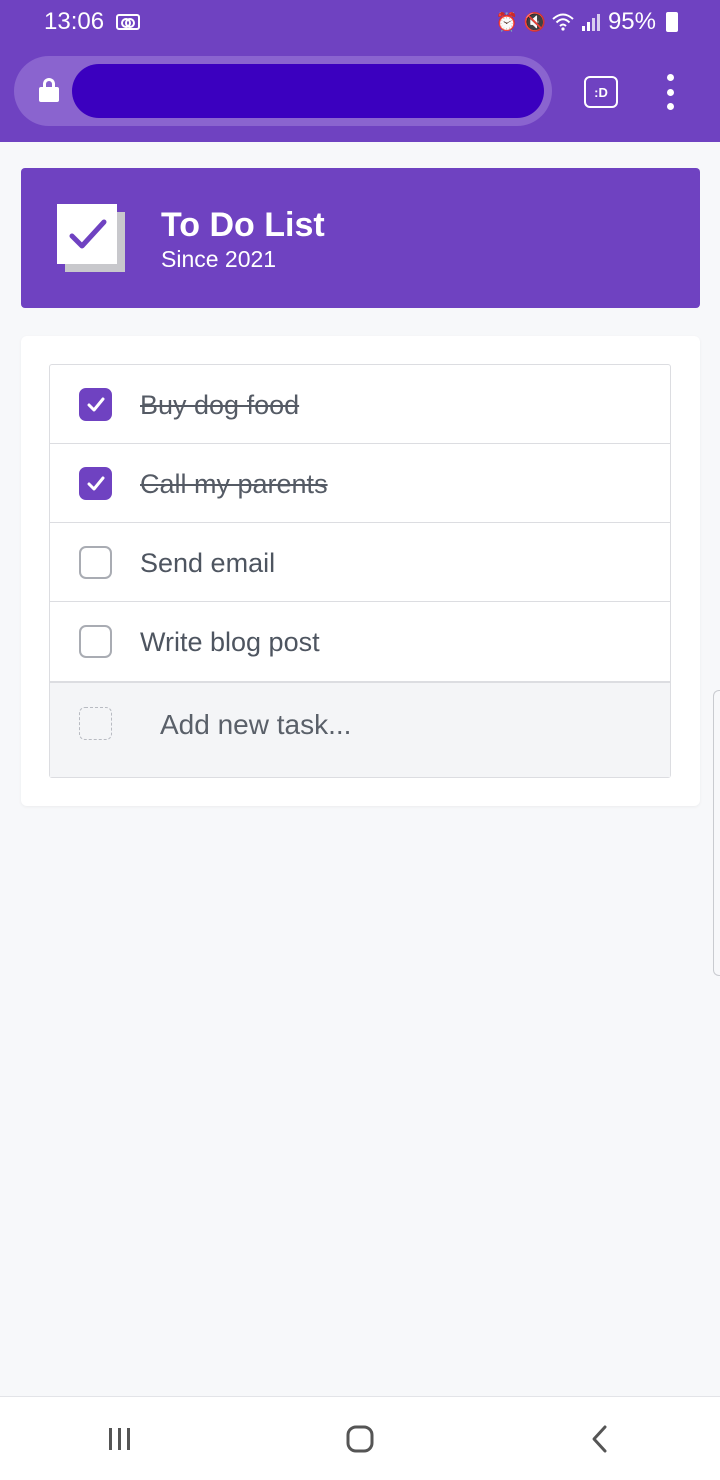 The width and height of the screenshot is (720, 1480). I want to click on checkbox-logo-icon, so click(92, 239).